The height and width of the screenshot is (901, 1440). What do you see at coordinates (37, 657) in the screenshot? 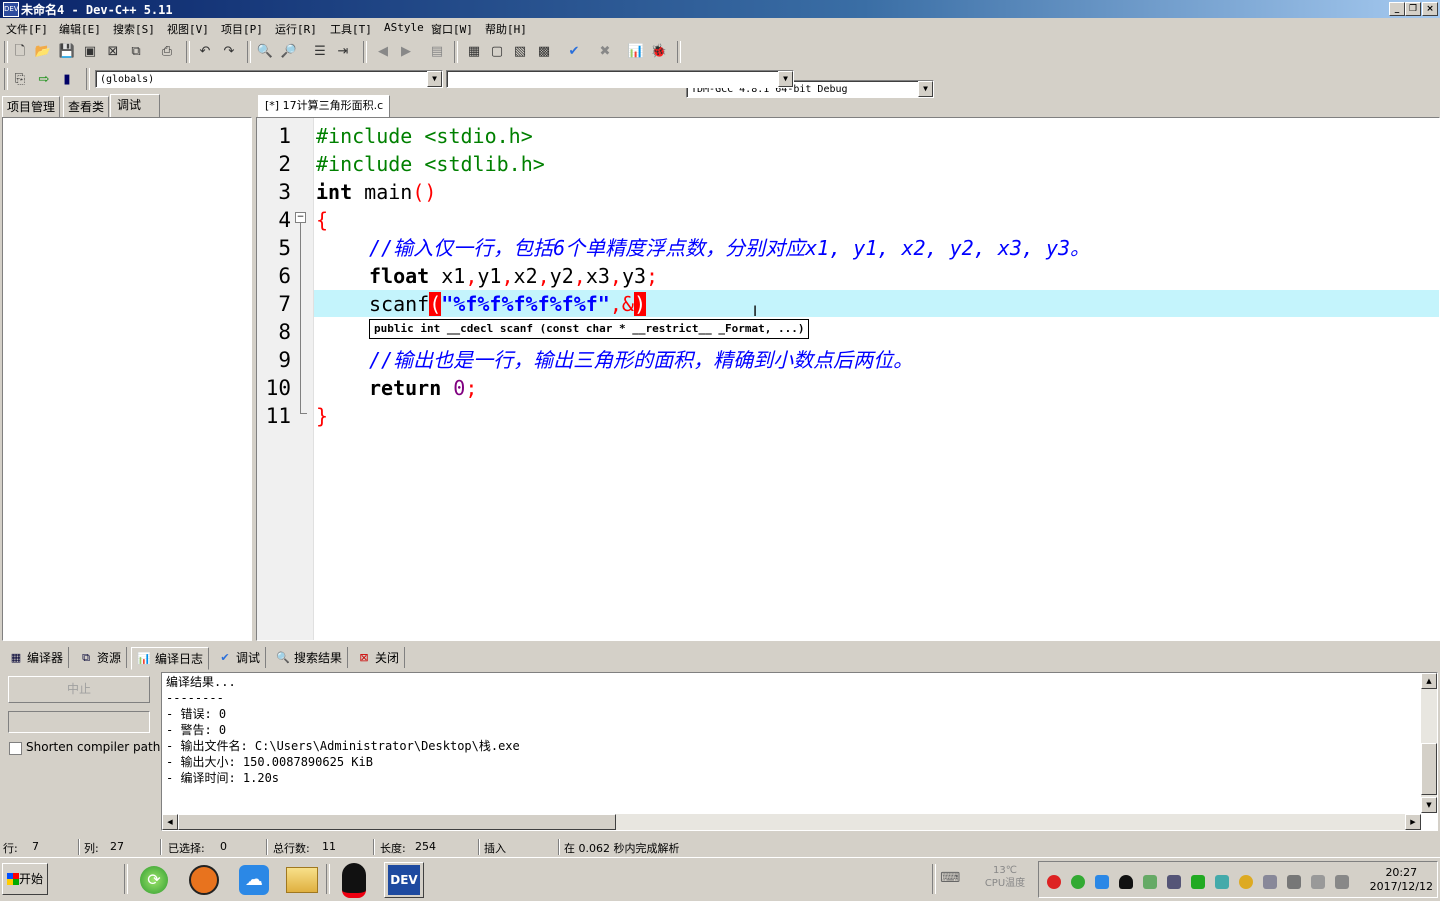
I see `tab-compiler: ▦ 编译器` at bounding box center [37, 657].